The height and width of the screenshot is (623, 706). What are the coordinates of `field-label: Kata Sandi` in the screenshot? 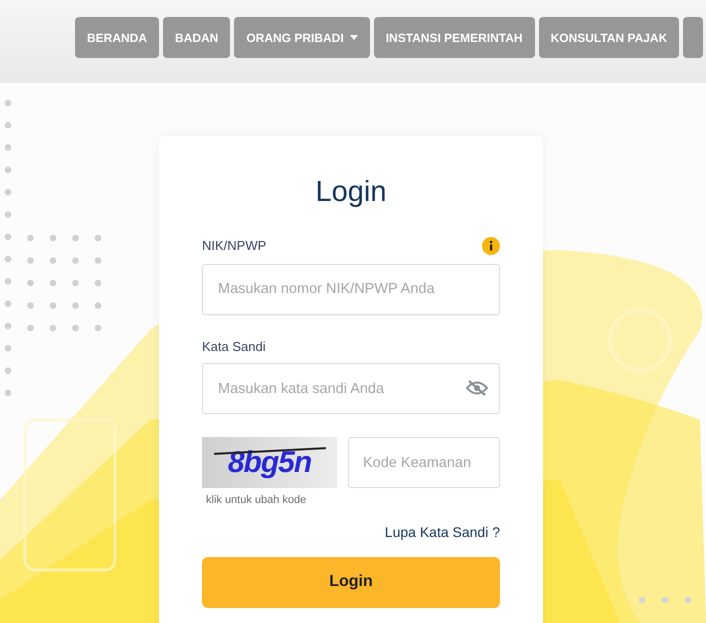 It's located at (234, 347).